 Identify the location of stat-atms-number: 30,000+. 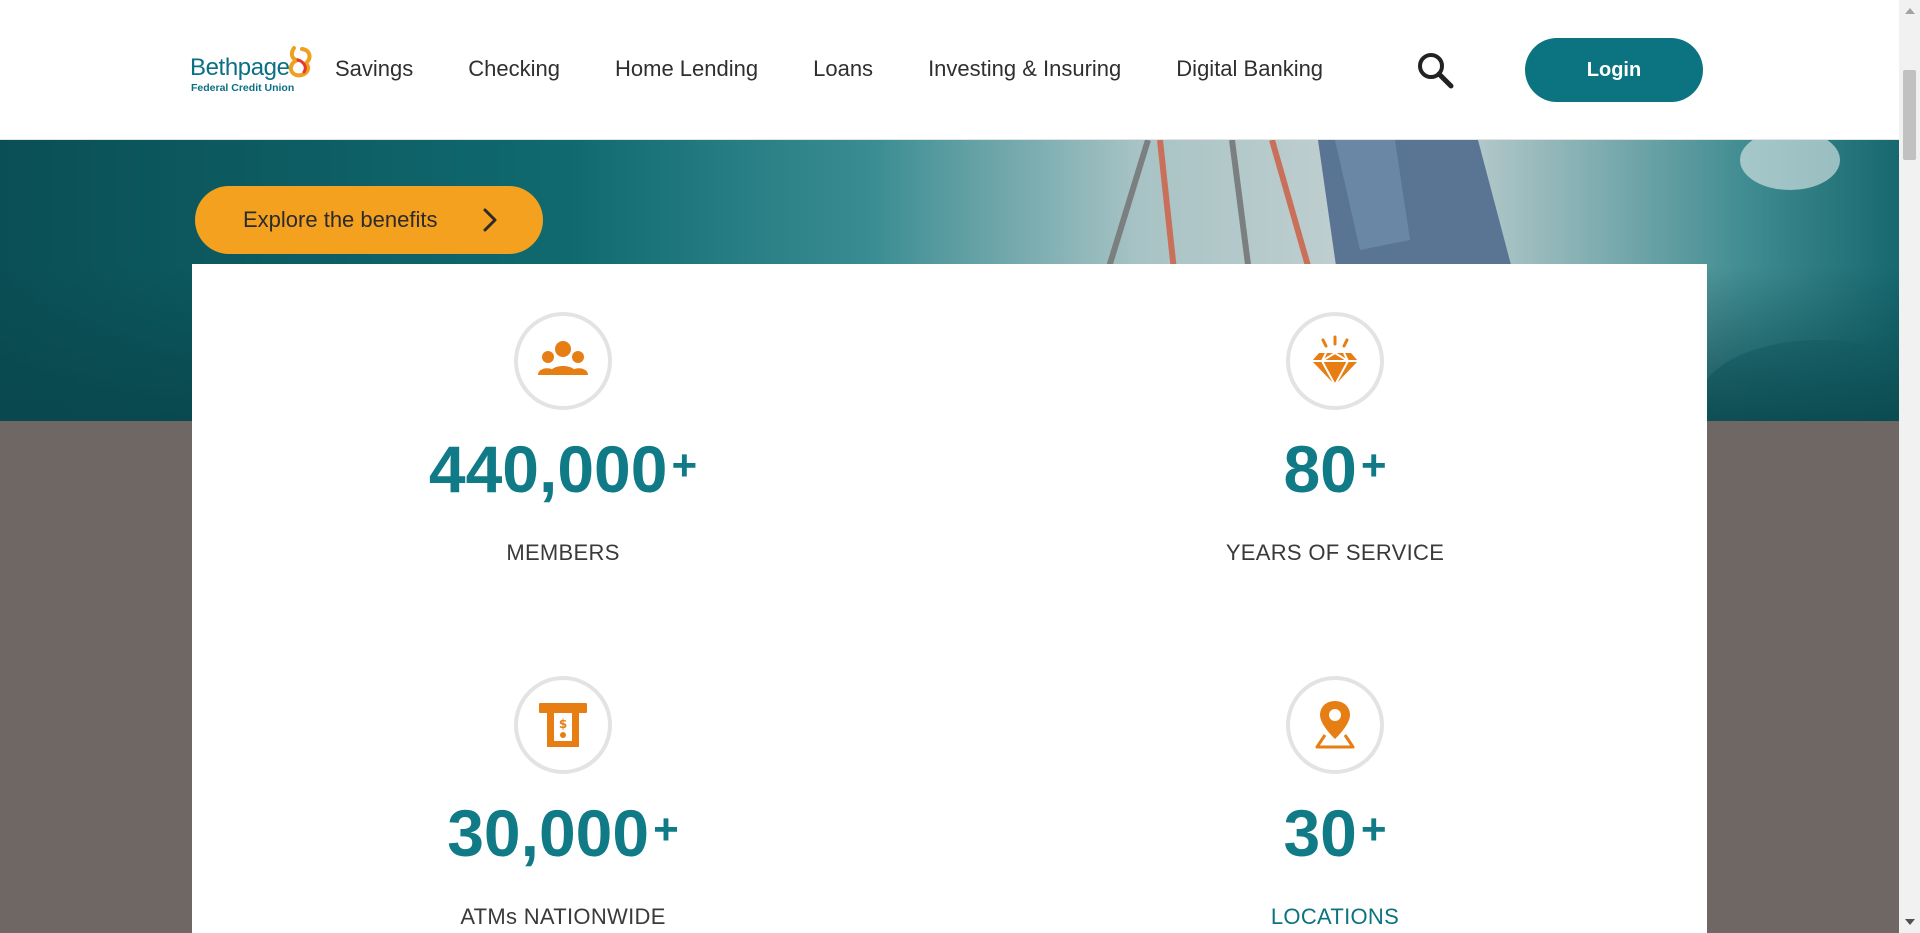
(563, 833).